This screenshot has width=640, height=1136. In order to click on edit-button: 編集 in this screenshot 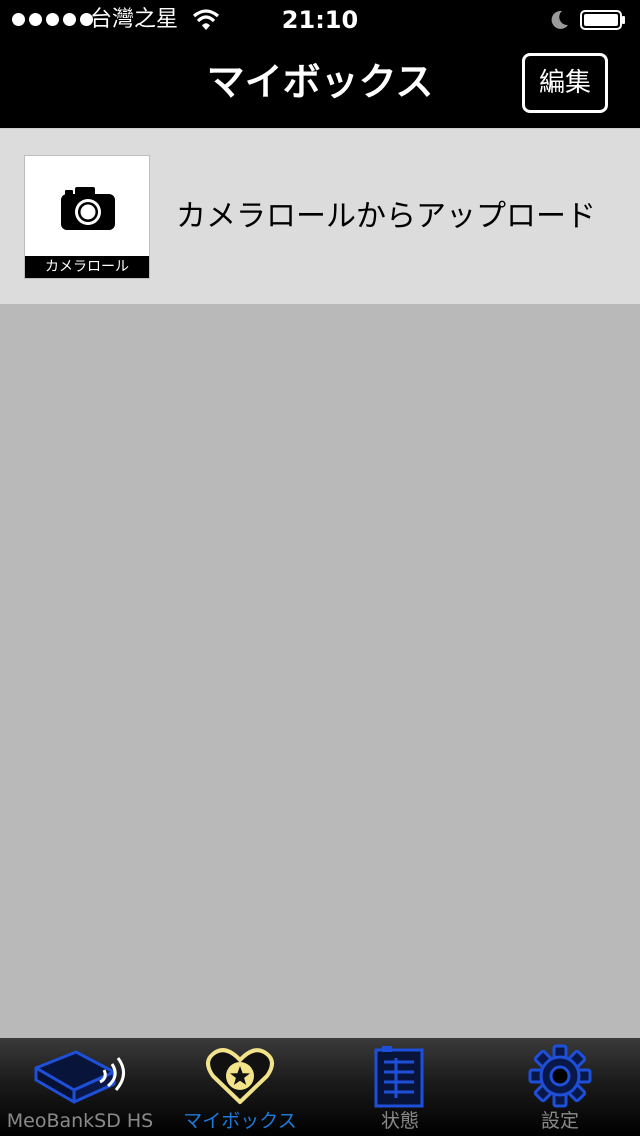, I will do `click(565, 83)`.